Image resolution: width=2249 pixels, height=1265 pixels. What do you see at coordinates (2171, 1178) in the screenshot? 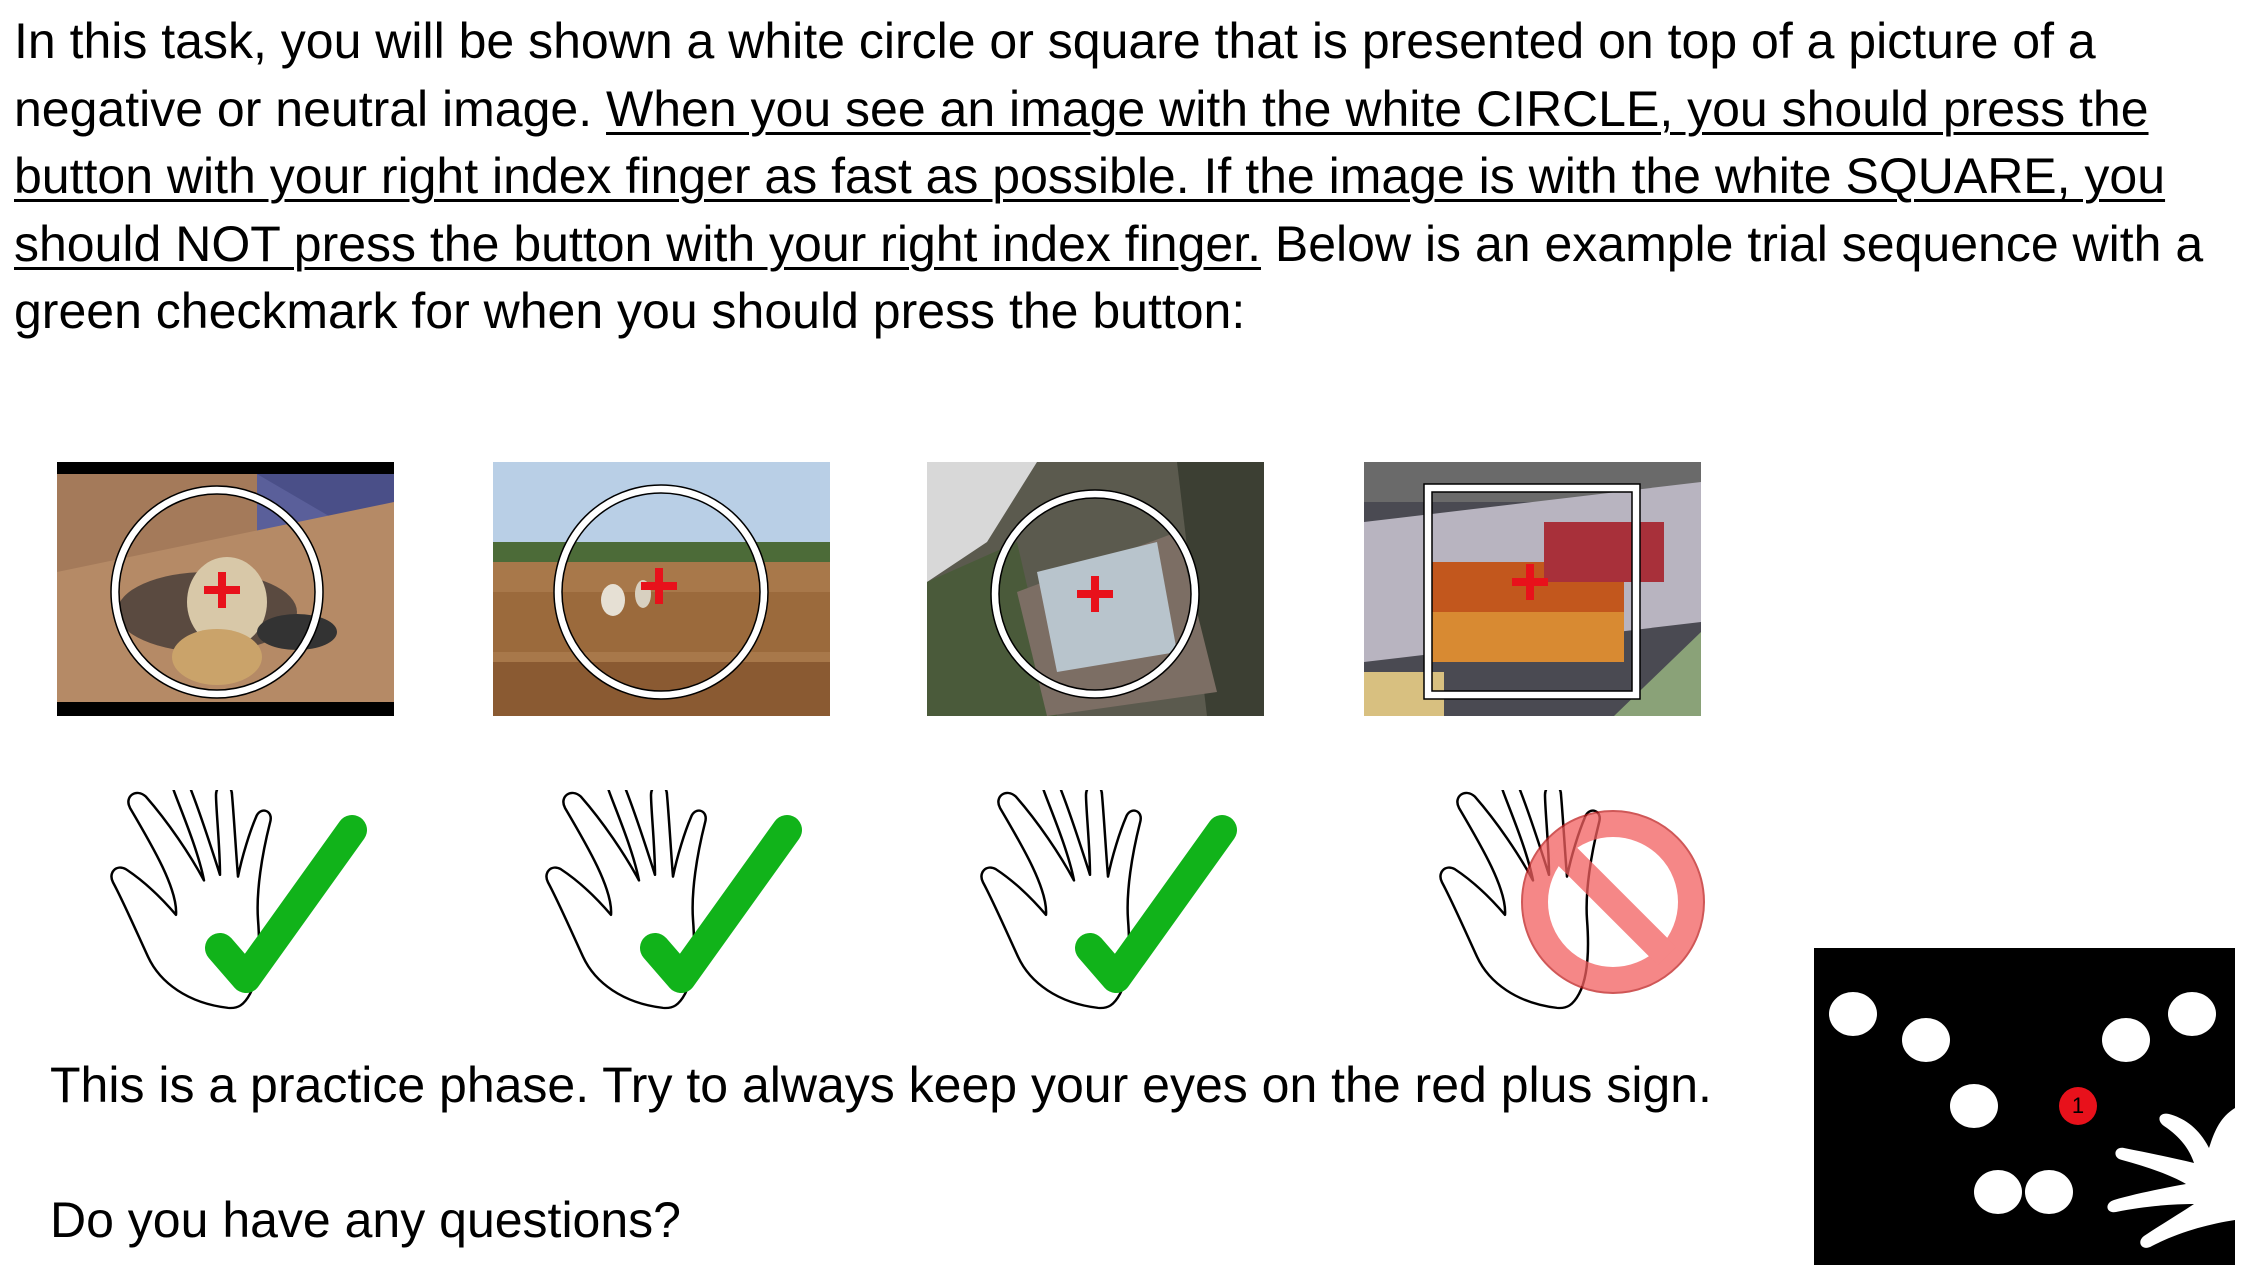
I see `hand-icon` at bounding box center [2171, 1178].